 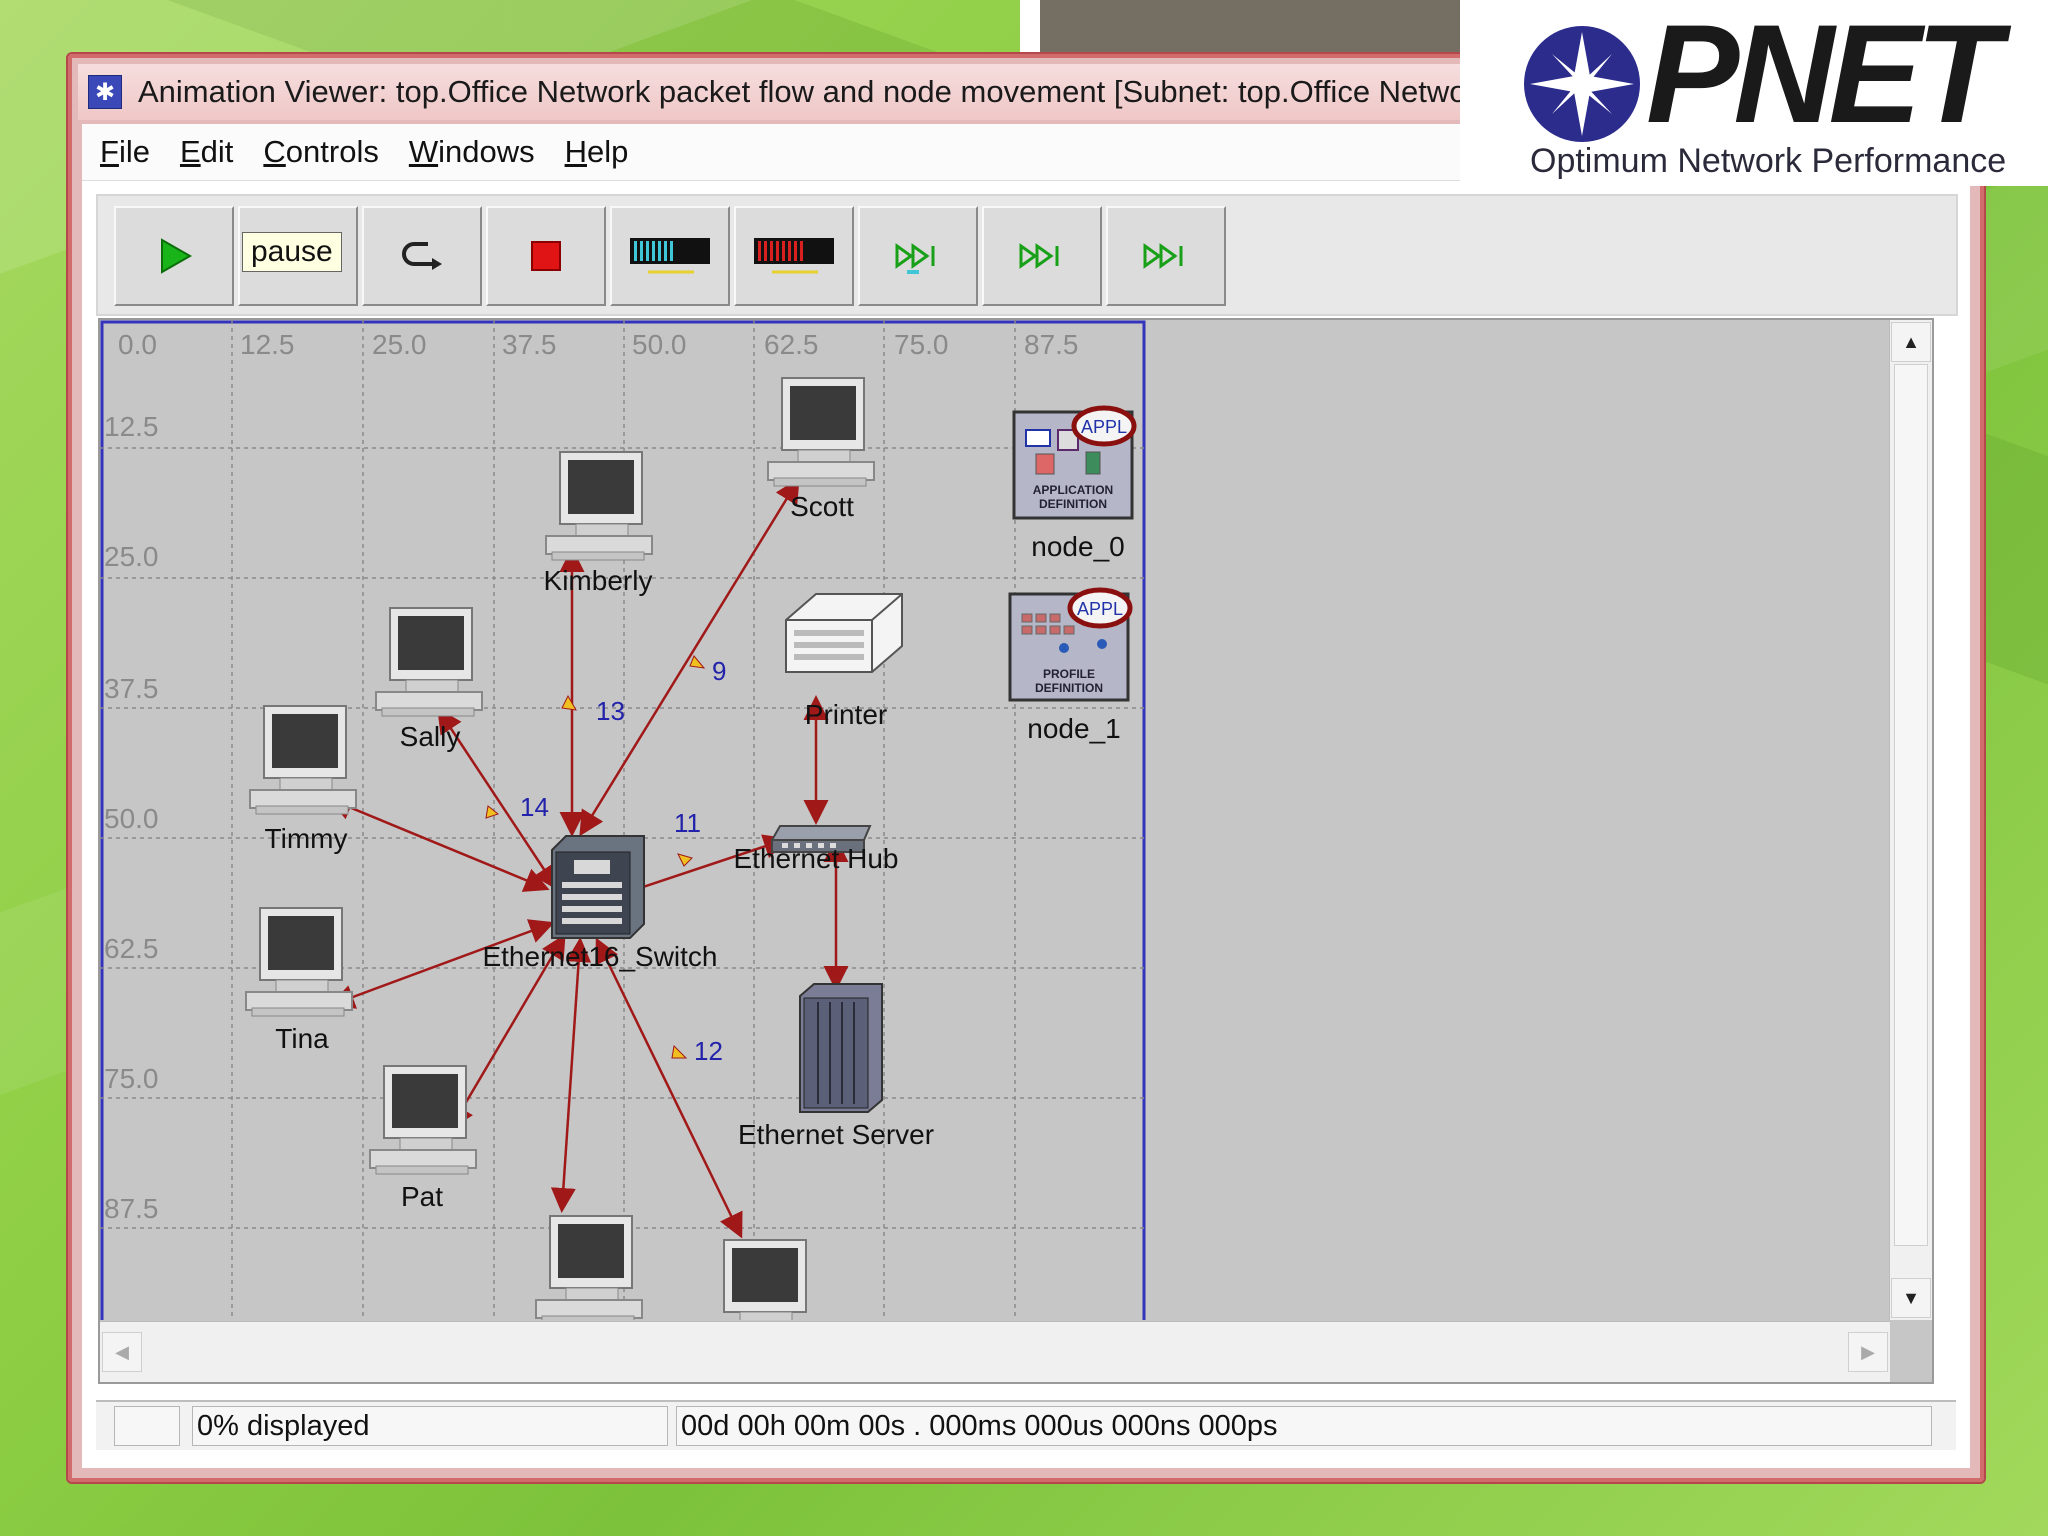 What do you see at coordinates (669, 1088) in the screenshot?
I see `link-switch-pc8` at bounding box center [669, 1088].